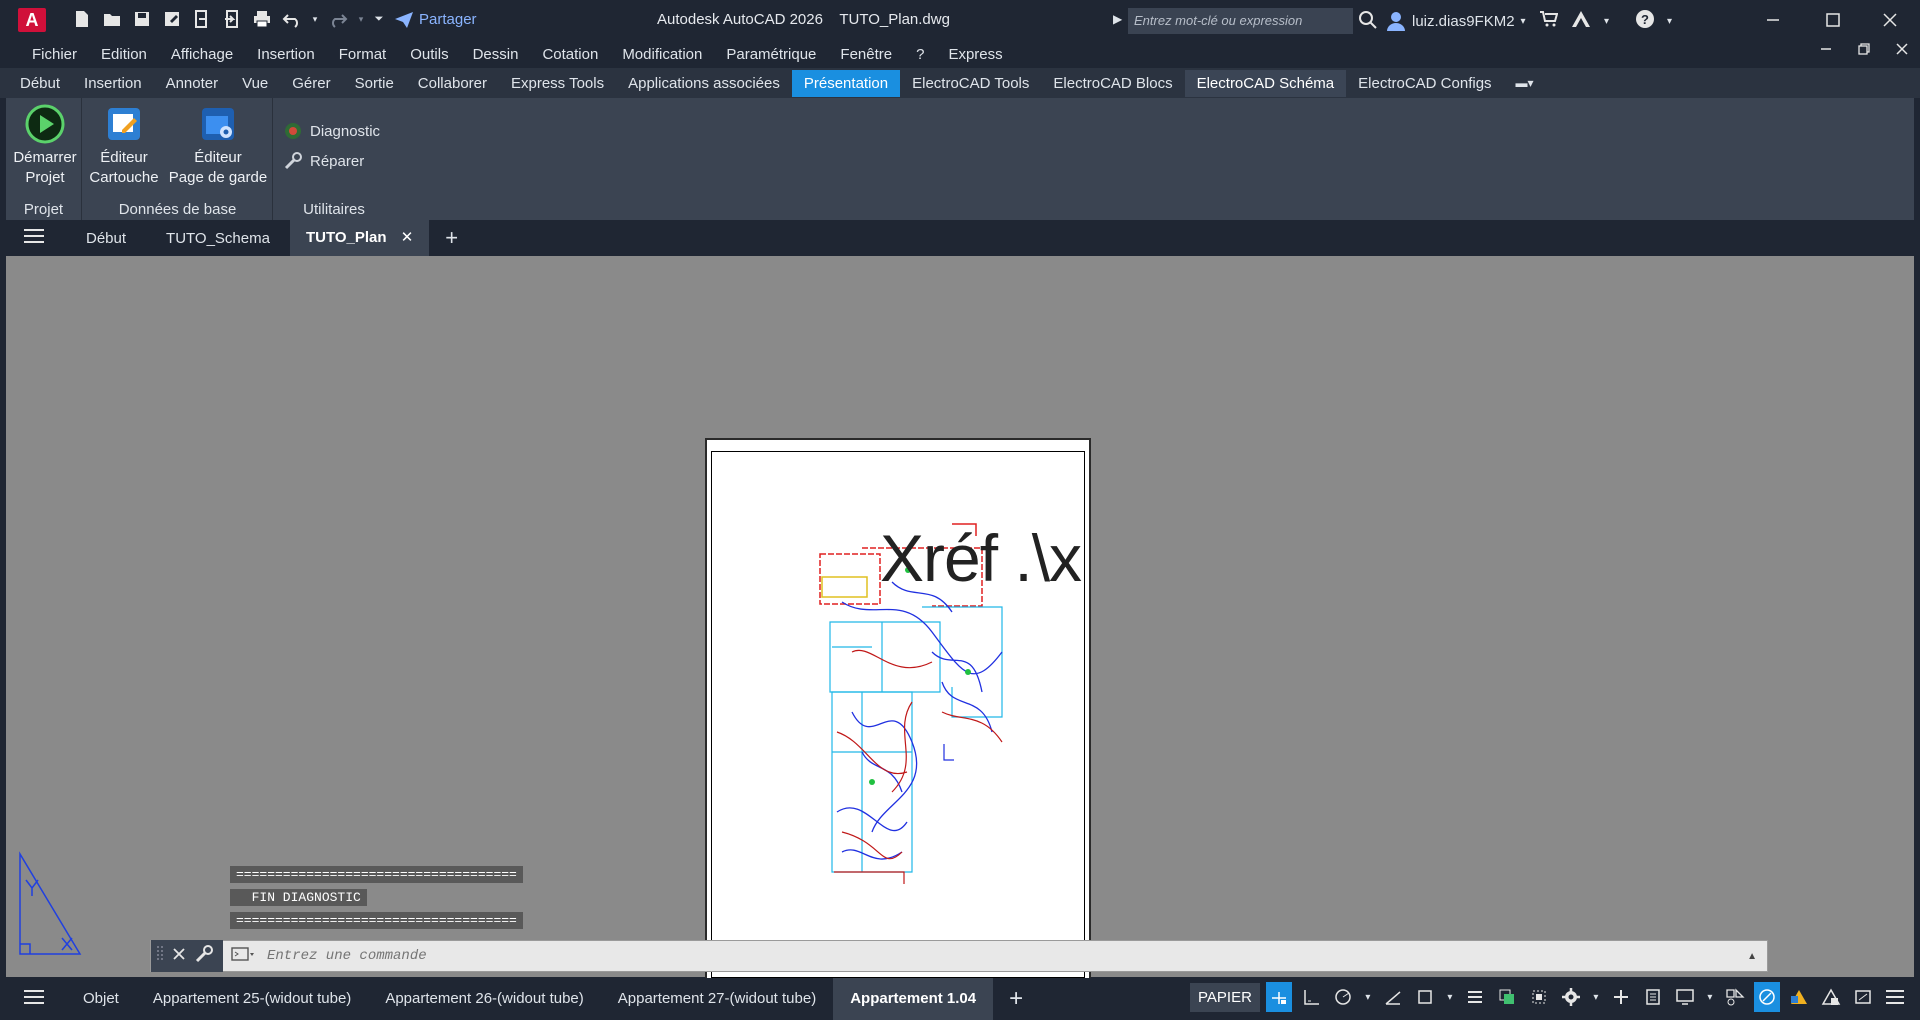 The width and height of the screenshot is (1920, 1020). Describe the element at coordinates (112, 19) in the screenshot. I see `open-folder-icon` at that location.